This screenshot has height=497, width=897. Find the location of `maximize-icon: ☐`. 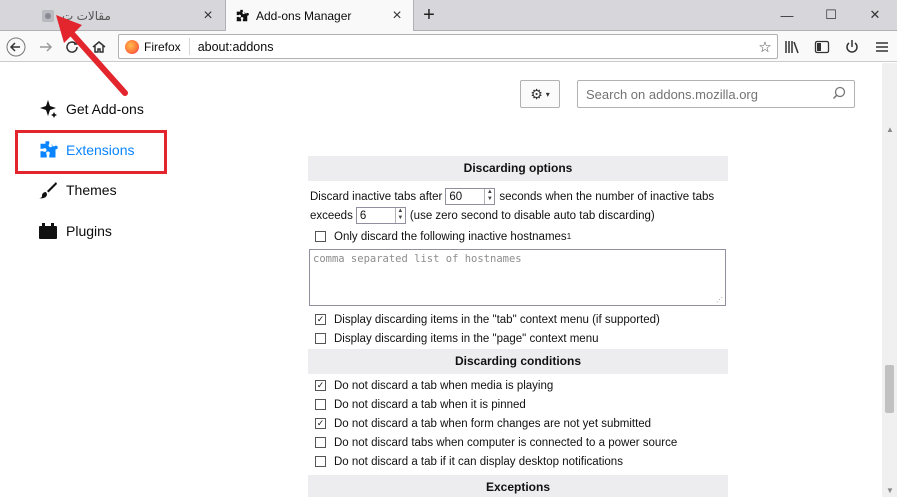

maximize-icon: ☐ is located at coordinates (831, 15).